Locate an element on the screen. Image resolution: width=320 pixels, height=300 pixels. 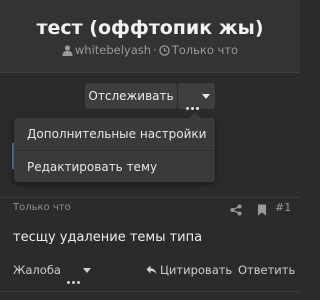
post-divider is located at coordinates (150, 197).